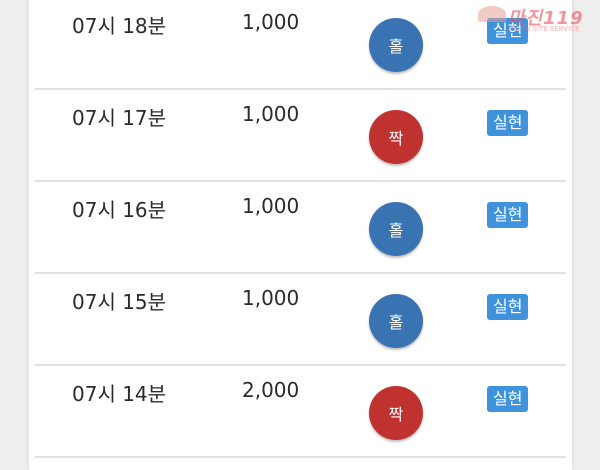 This screenshot has width=600, height=470. What do you see at coordinates (492, 14) in the screenshot?
I see `wing-icon` at bounding box center [492, 14].